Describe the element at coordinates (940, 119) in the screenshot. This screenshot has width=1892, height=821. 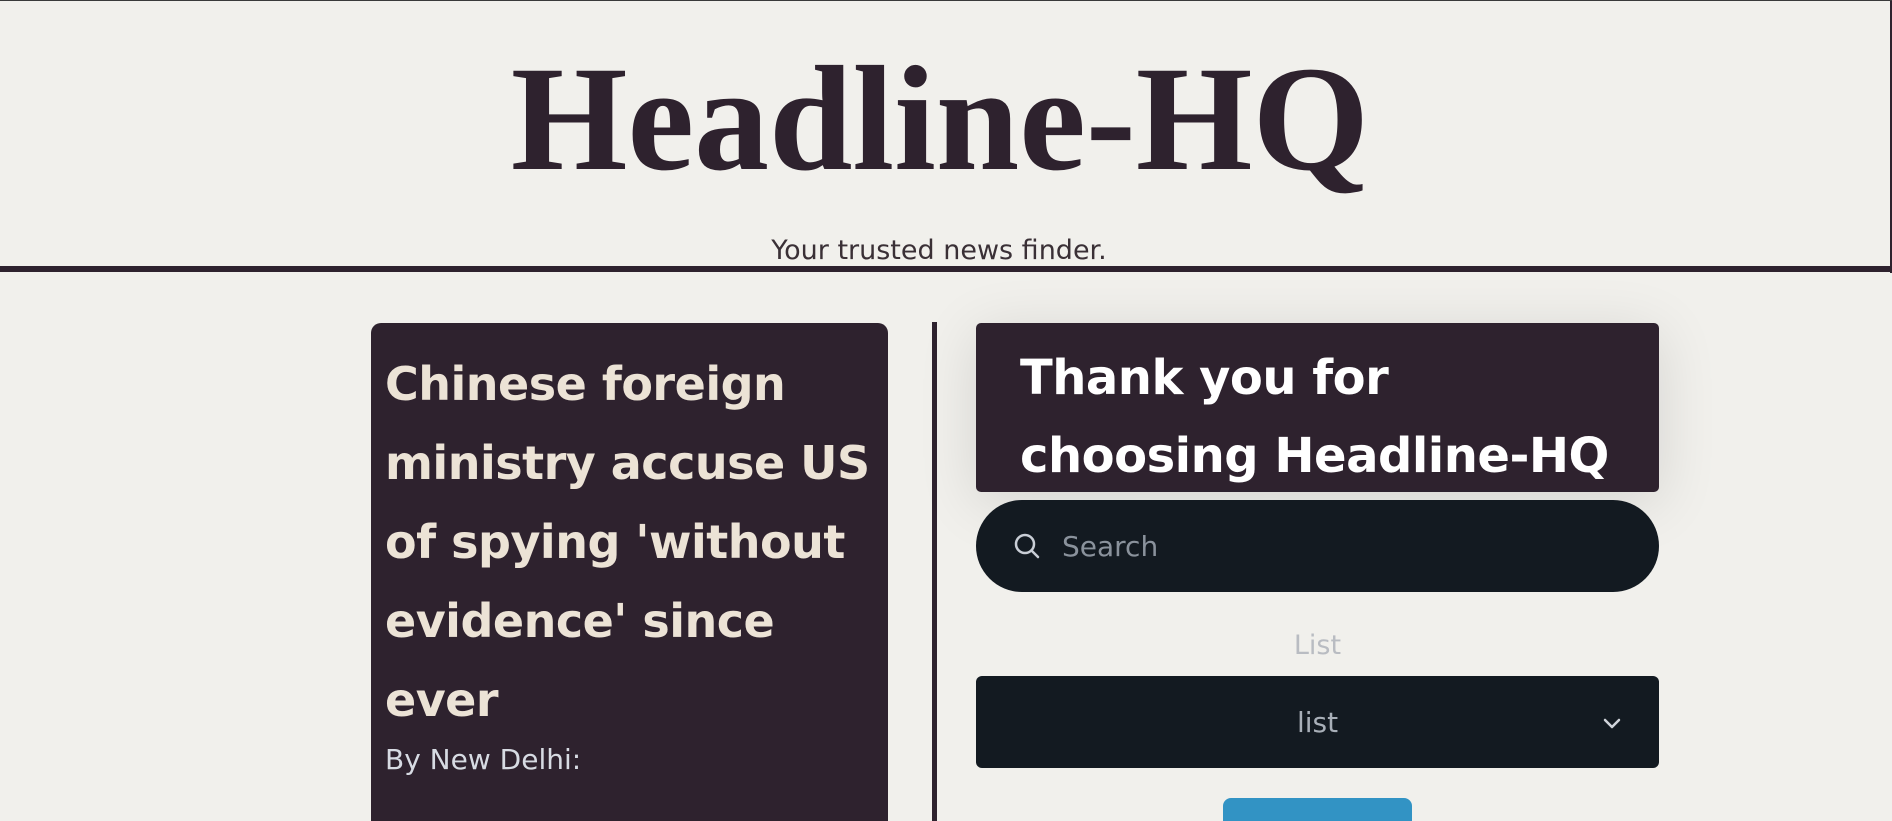
I see `site-title: Headline-HQ` at that location.